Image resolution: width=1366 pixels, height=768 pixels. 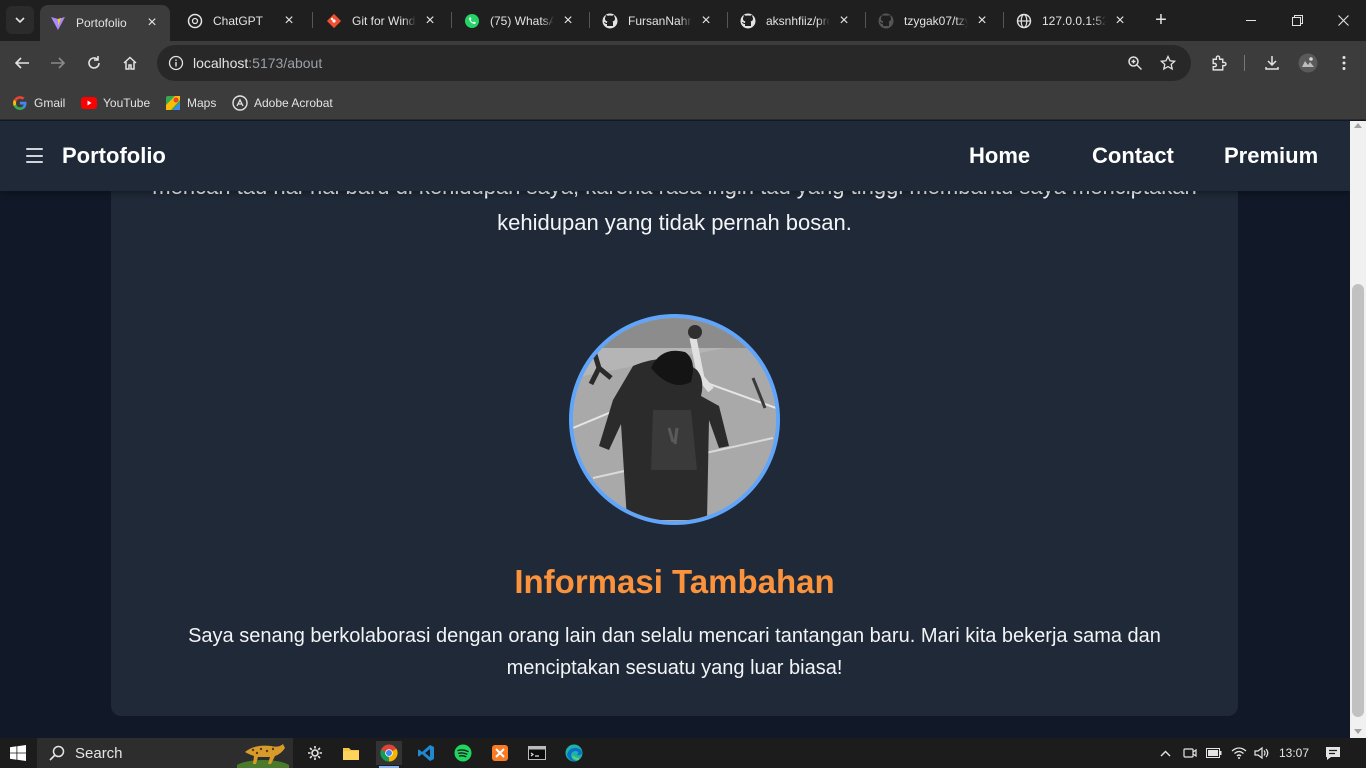 What do you see at coordinates (389, 754) in the screenshot?
I see `taskbar-chrome` at bounding box center [389, 754].